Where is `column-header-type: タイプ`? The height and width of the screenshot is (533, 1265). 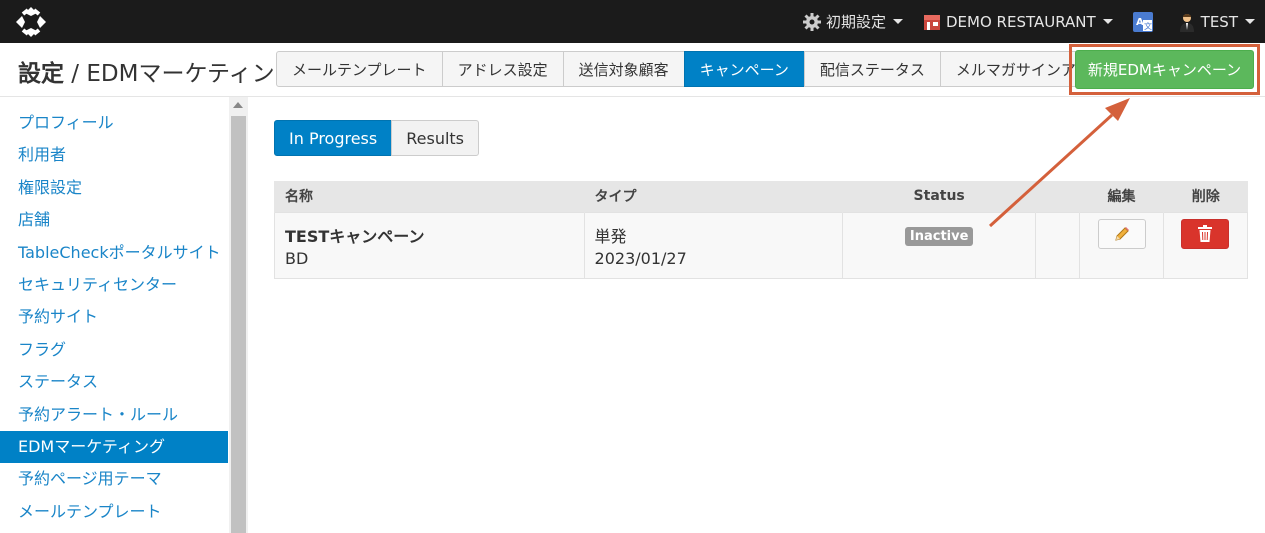 column-header-type: タイプ is located at coordinates (713, 196).